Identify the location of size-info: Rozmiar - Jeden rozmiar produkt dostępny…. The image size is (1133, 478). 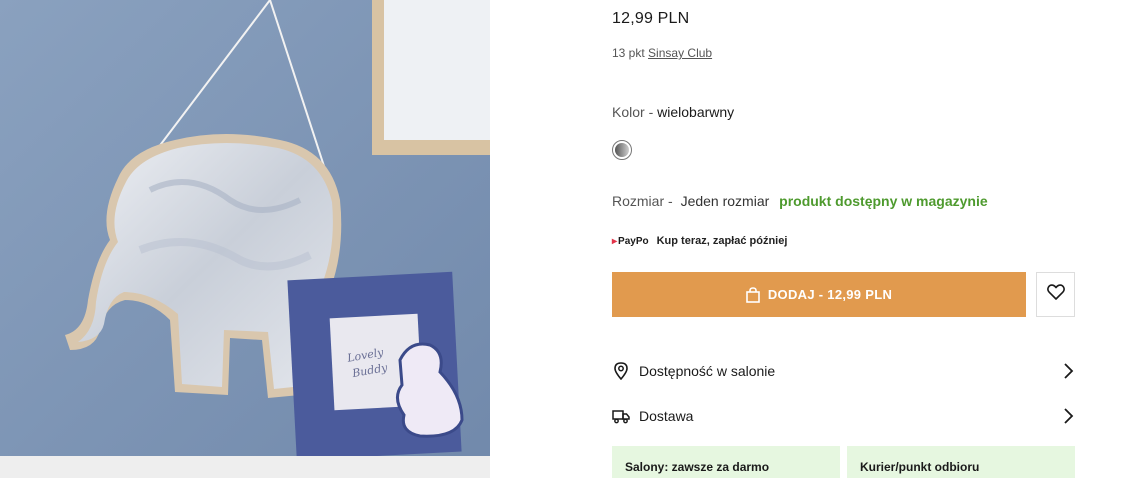
(800, 201).